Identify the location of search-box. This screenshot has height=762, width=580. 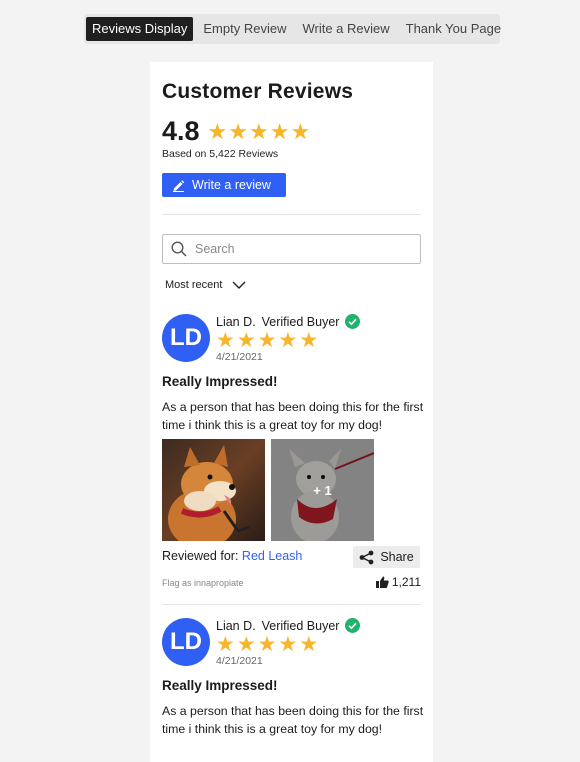
(291, 249).